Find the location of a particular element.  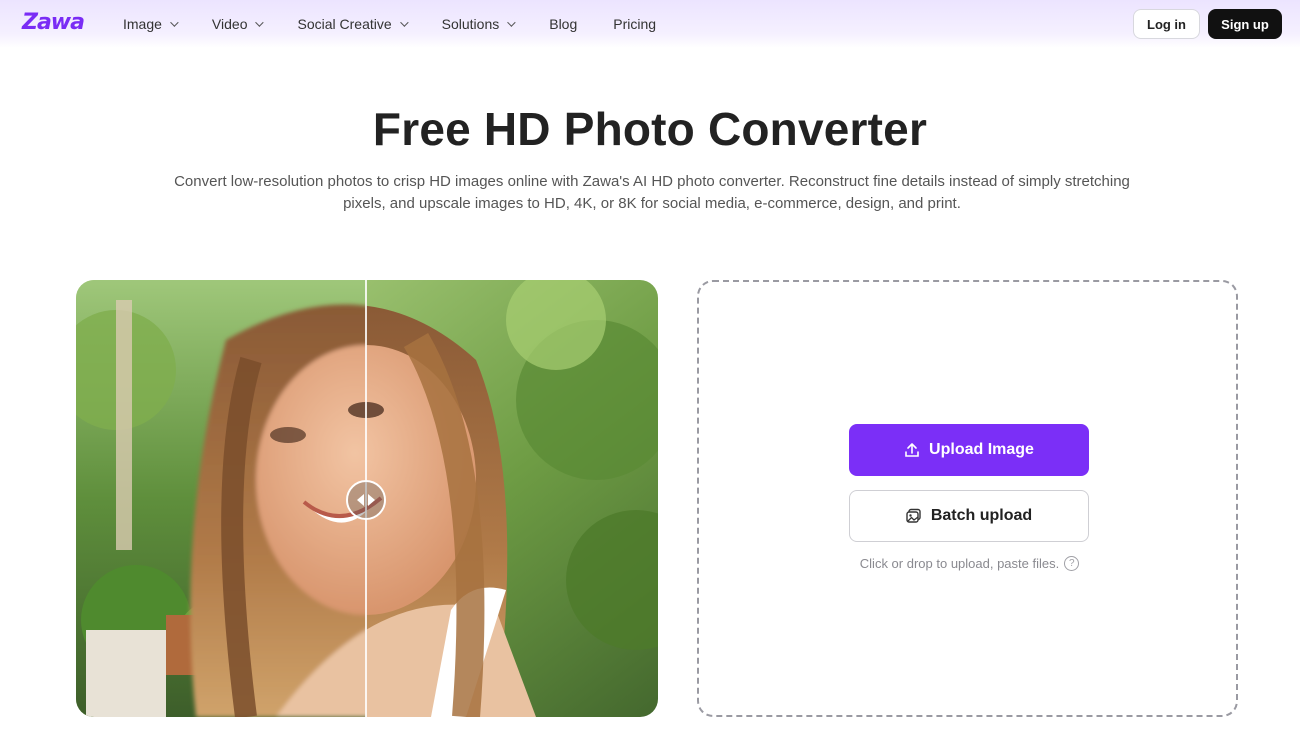

zawa-logo: Zawa is located at coordinates (53, 22).